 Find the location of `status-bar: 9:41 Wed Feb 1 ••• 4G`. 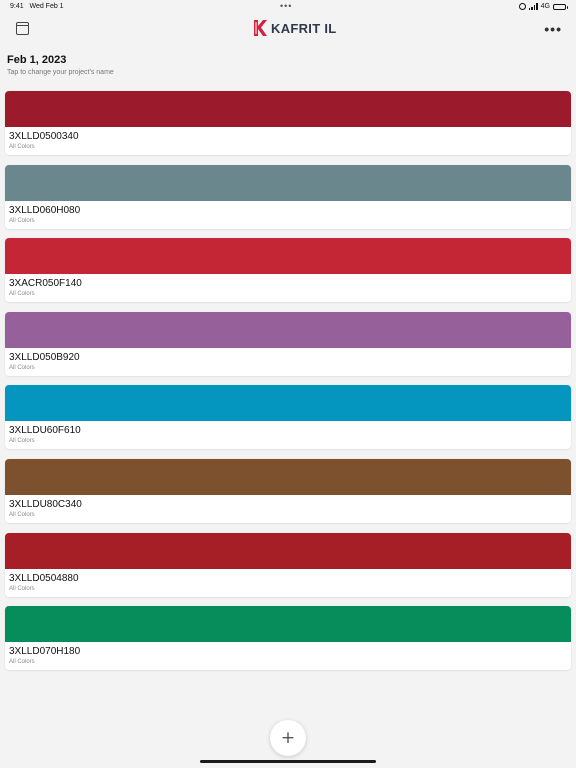

status-bar: 9:41 Wed Feb 1 ••• 4G is located at coordinates (288, 7).